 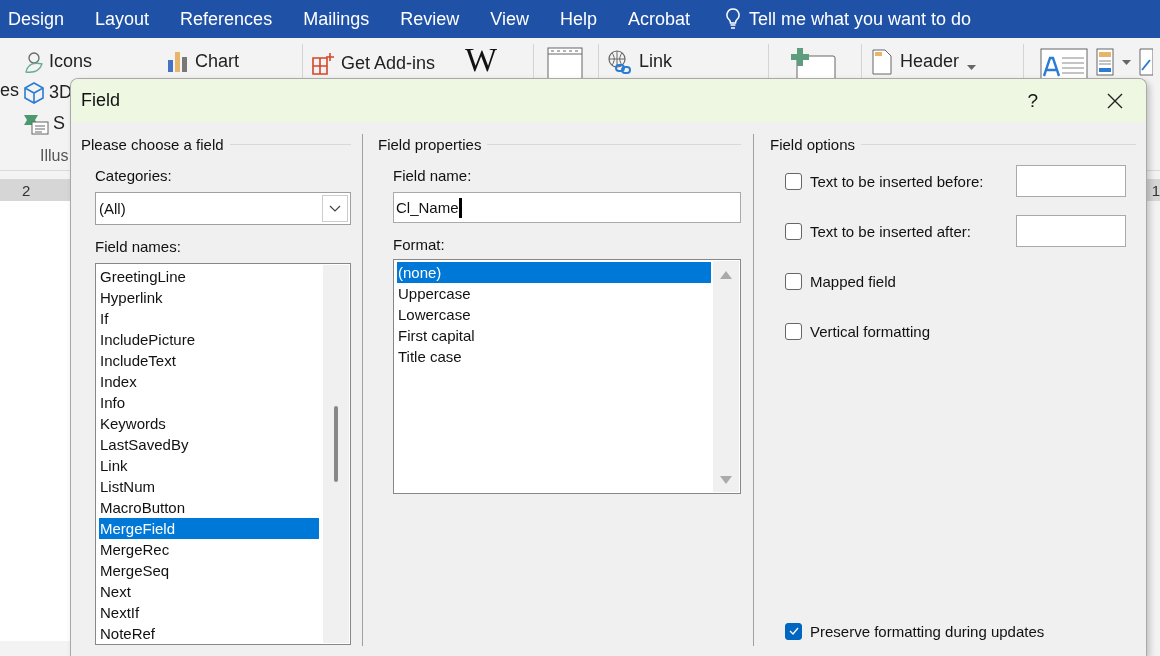 What do you see at coordinates (59, 123) in the screenshot?
I see `smartart-button: S` at bounding box center [59, 123].